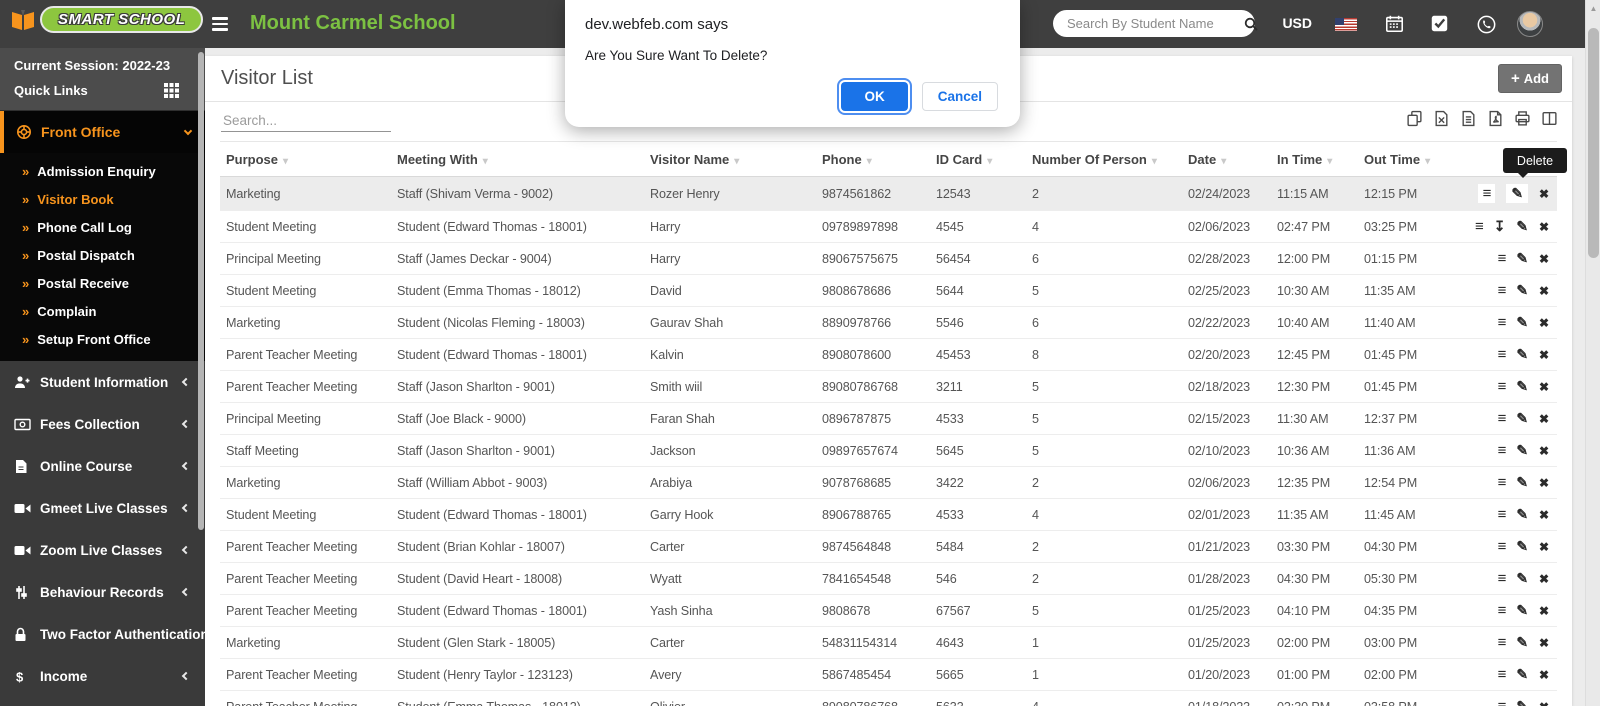 This screenshot has height=706, width=1600. Describe the element at coordinates (1226, 159) in the screenshot. I see `col-date: Date` at that location.